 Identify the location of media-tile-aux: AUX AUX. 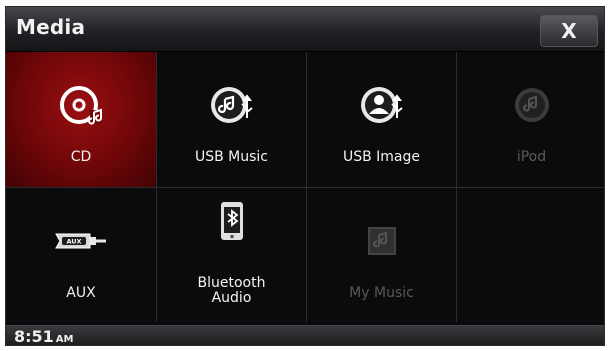
(81, 254).